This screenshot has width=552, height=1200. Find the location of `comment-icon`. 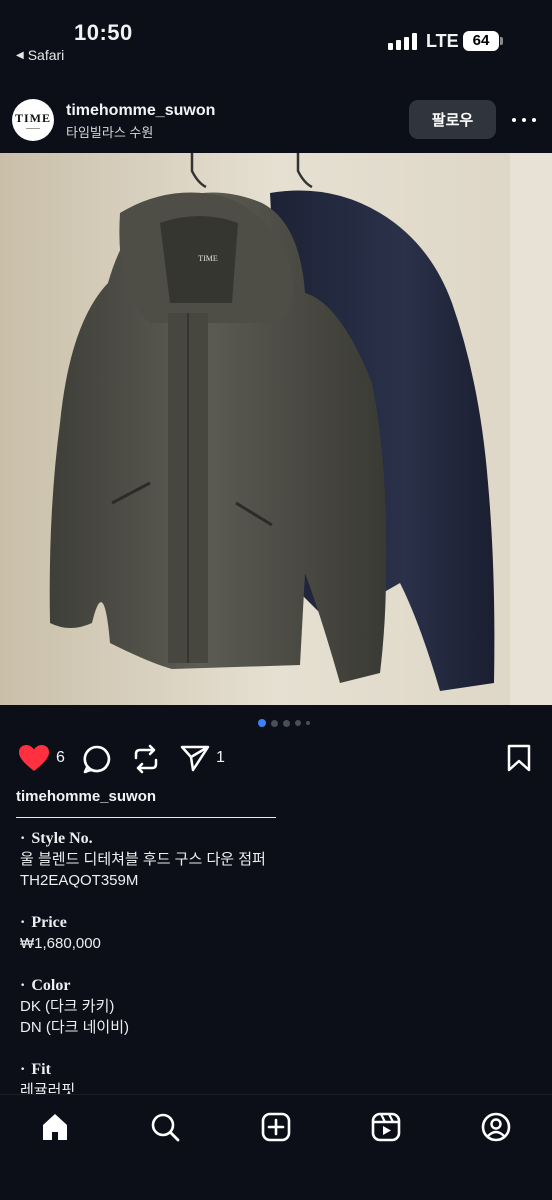

comment-icon is located at coordinates (97, 759).